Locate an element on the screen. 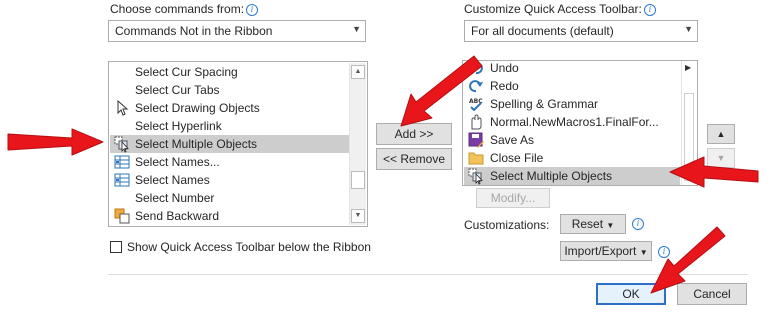 The width and height of the screenshot is (768, 313). qat-list-scrollbar: ▶ is located at coordinates (688, 123).